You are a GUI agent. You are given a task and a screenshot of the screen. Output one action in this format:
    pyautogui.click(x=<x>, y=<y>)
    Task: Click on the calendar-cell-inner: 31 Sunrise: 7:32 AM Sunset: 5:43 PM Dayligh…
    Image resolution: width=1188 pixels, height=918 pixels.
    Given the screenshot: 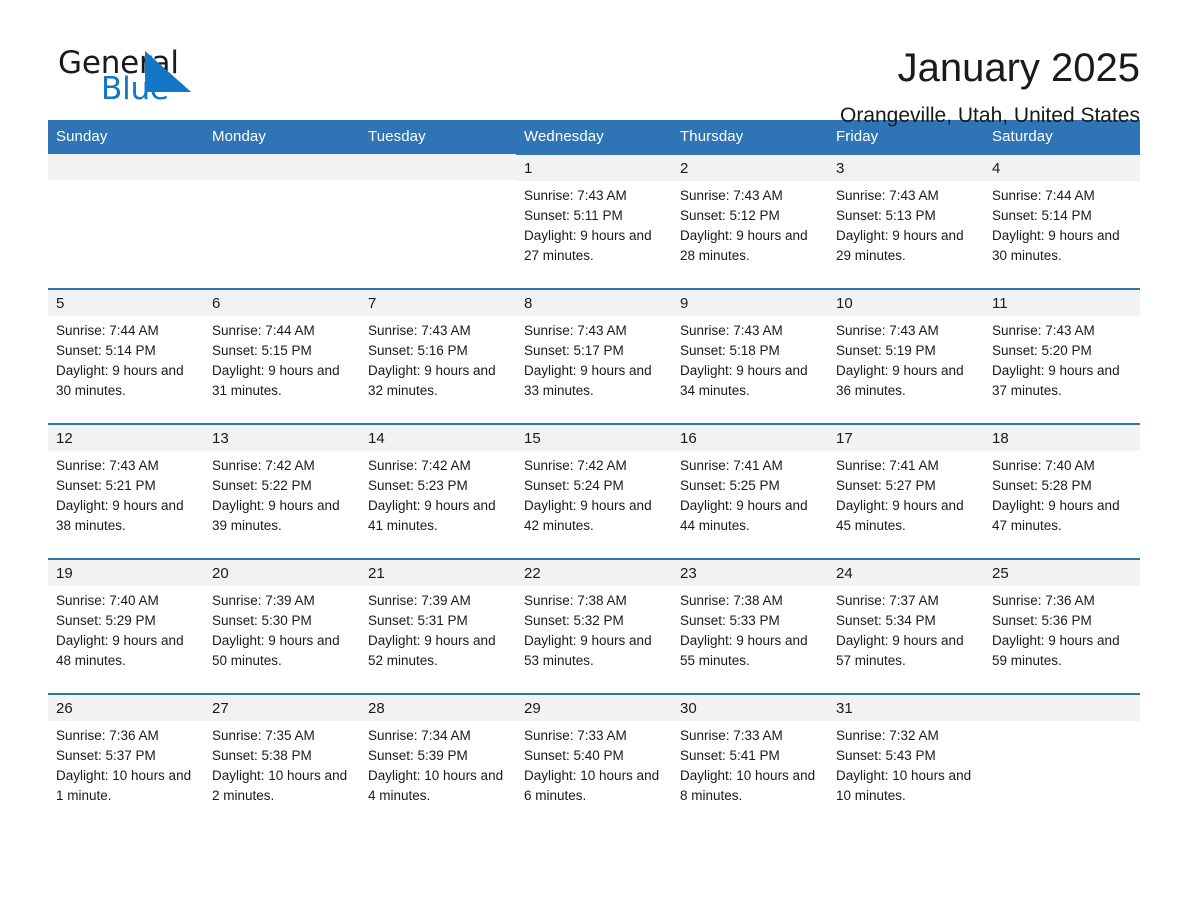 What is the action you would take?
    pyautogui.click(x=906, y=761)
    